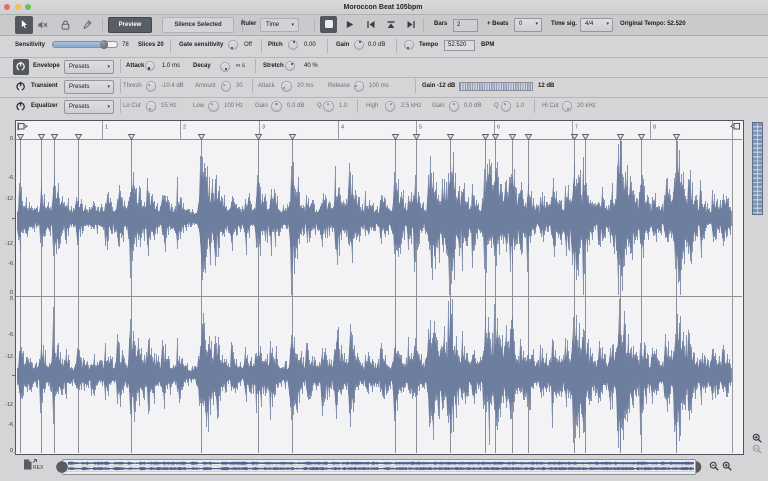 The height and width of the screenshot is (481, 768). Describe the element at coordinates (184, 128) in the screenshot. I see `svg-text: 2` at that location.